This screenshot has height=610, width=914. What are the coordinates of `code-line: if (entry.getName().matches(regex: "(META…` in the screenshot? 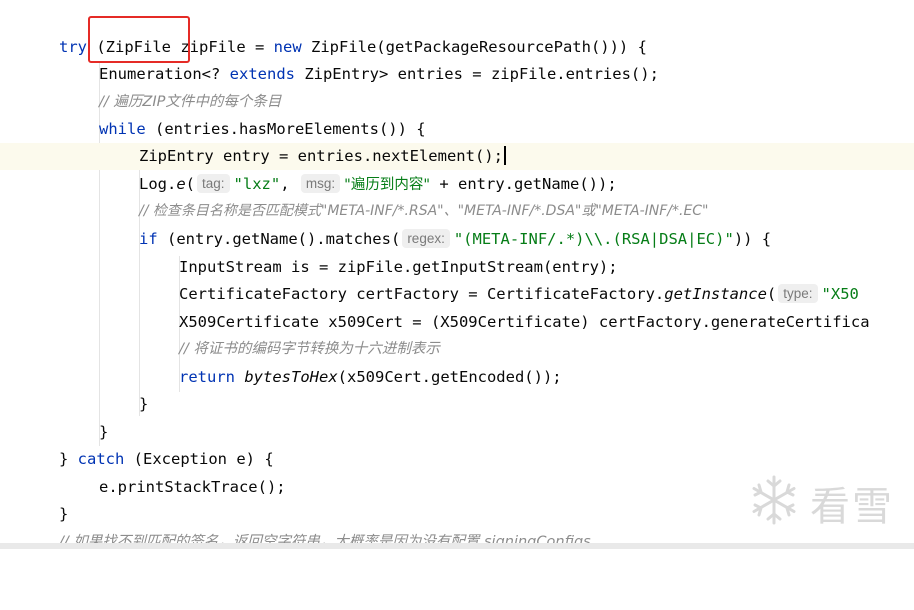 It's located at (457, 239).